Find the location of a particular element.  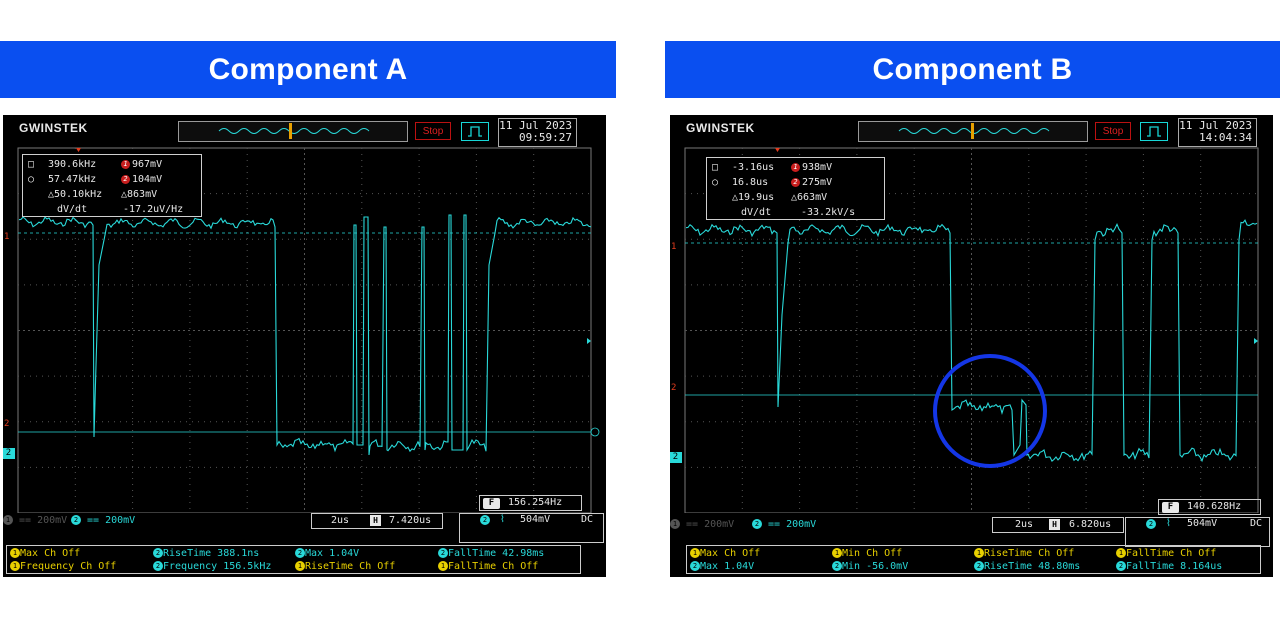

measurement-8-text: FallTime 8.164us is located at coordinates (1174, 566).